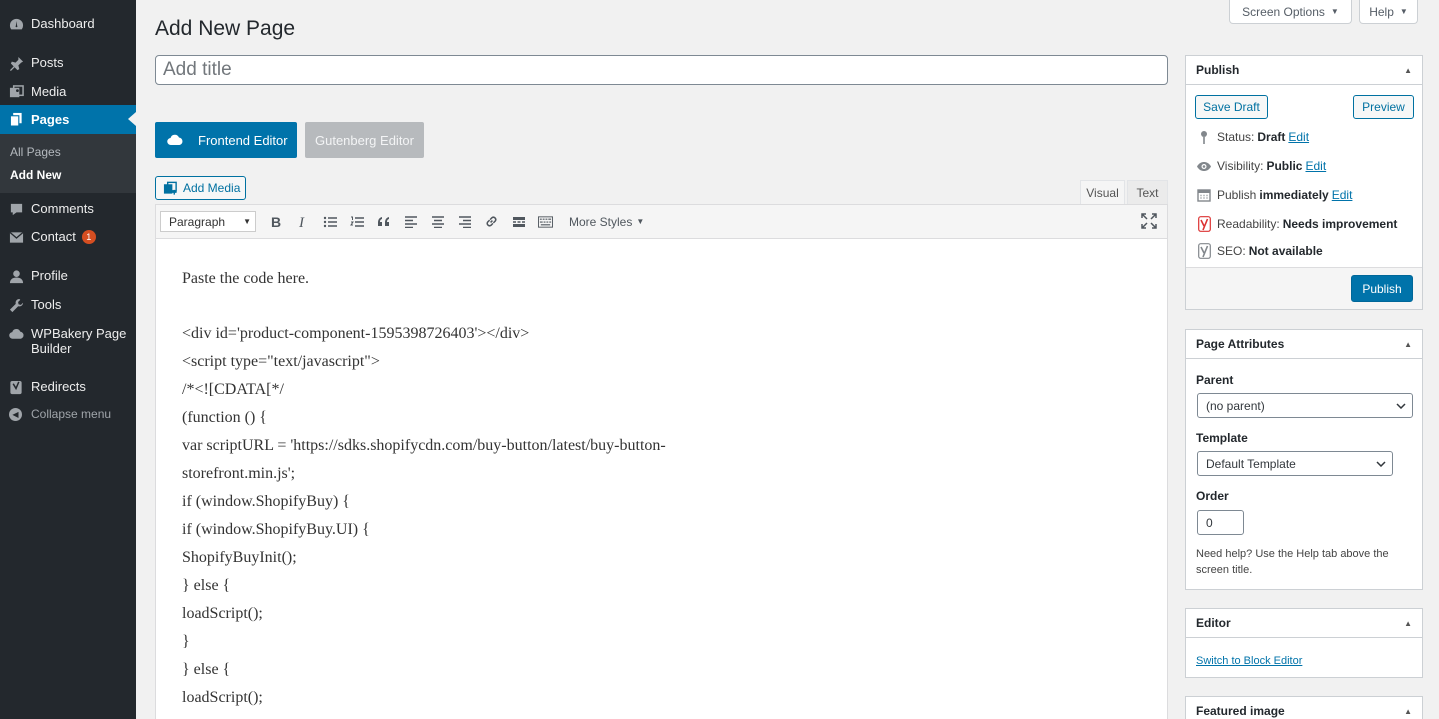  I want to click on edit-status-link: Edit, so click(1298, 137).